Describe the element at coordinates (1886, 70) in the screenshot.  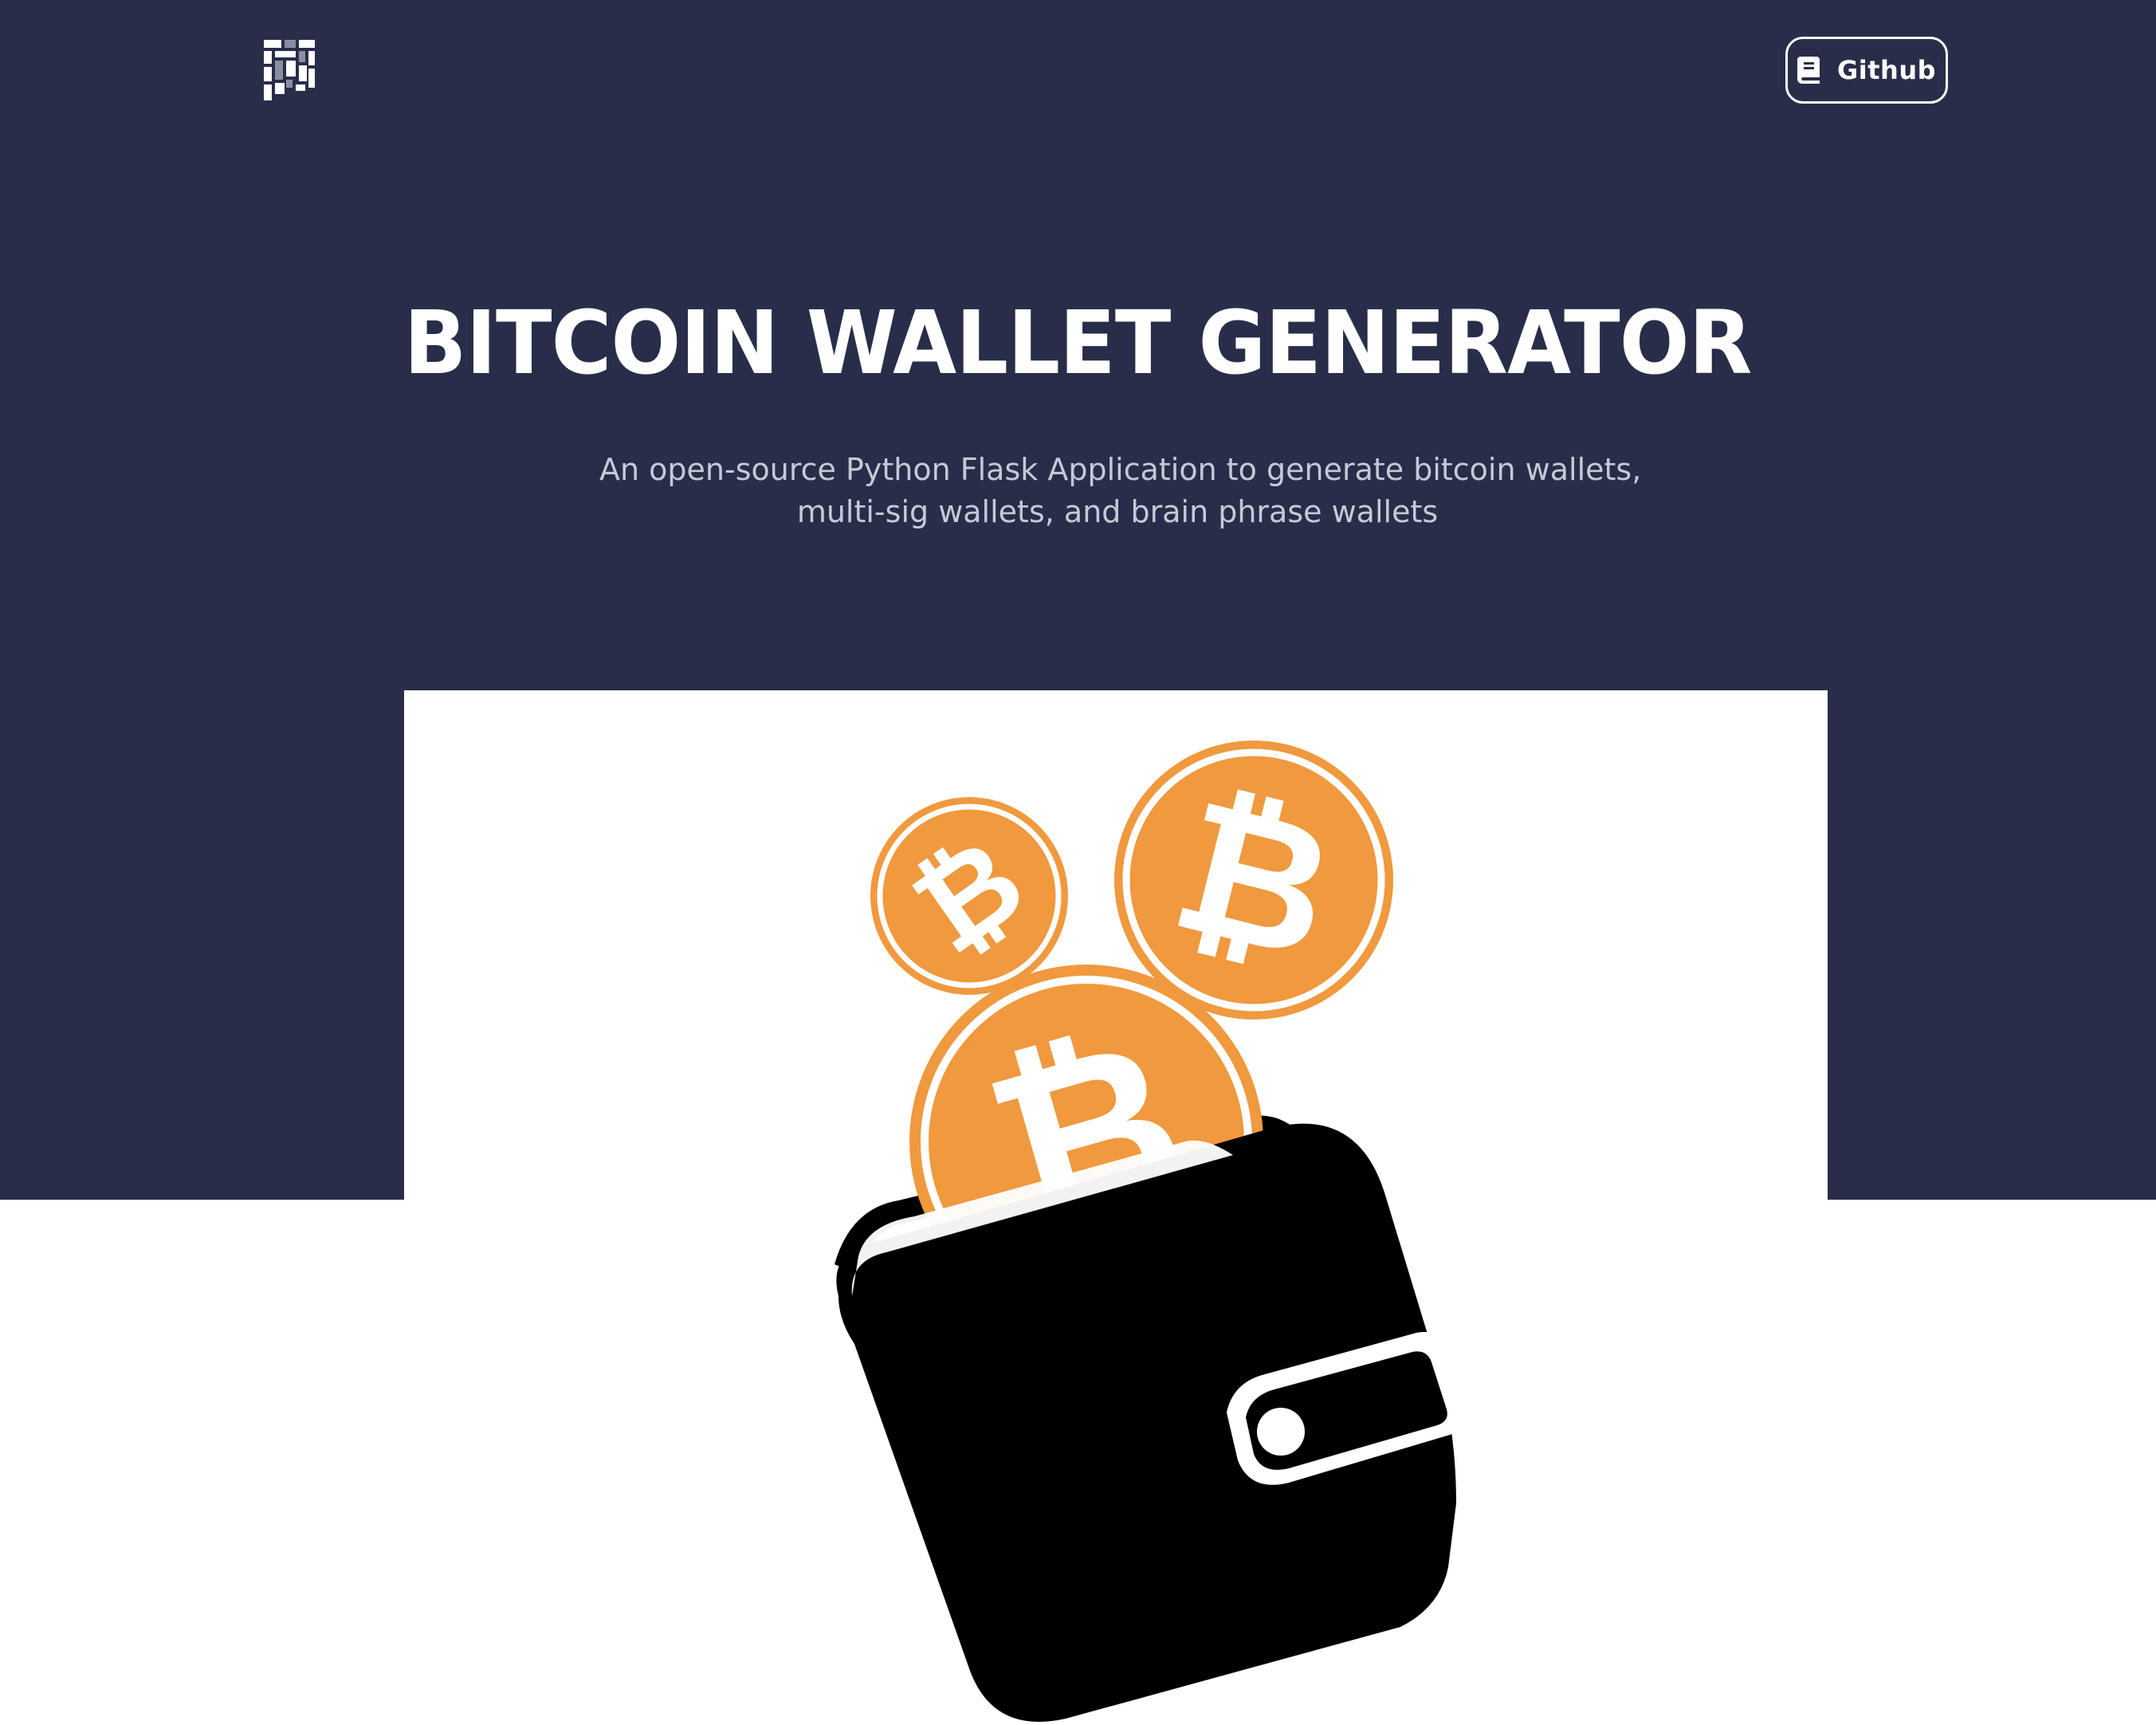
I see `github-button-label: Github` at that location.